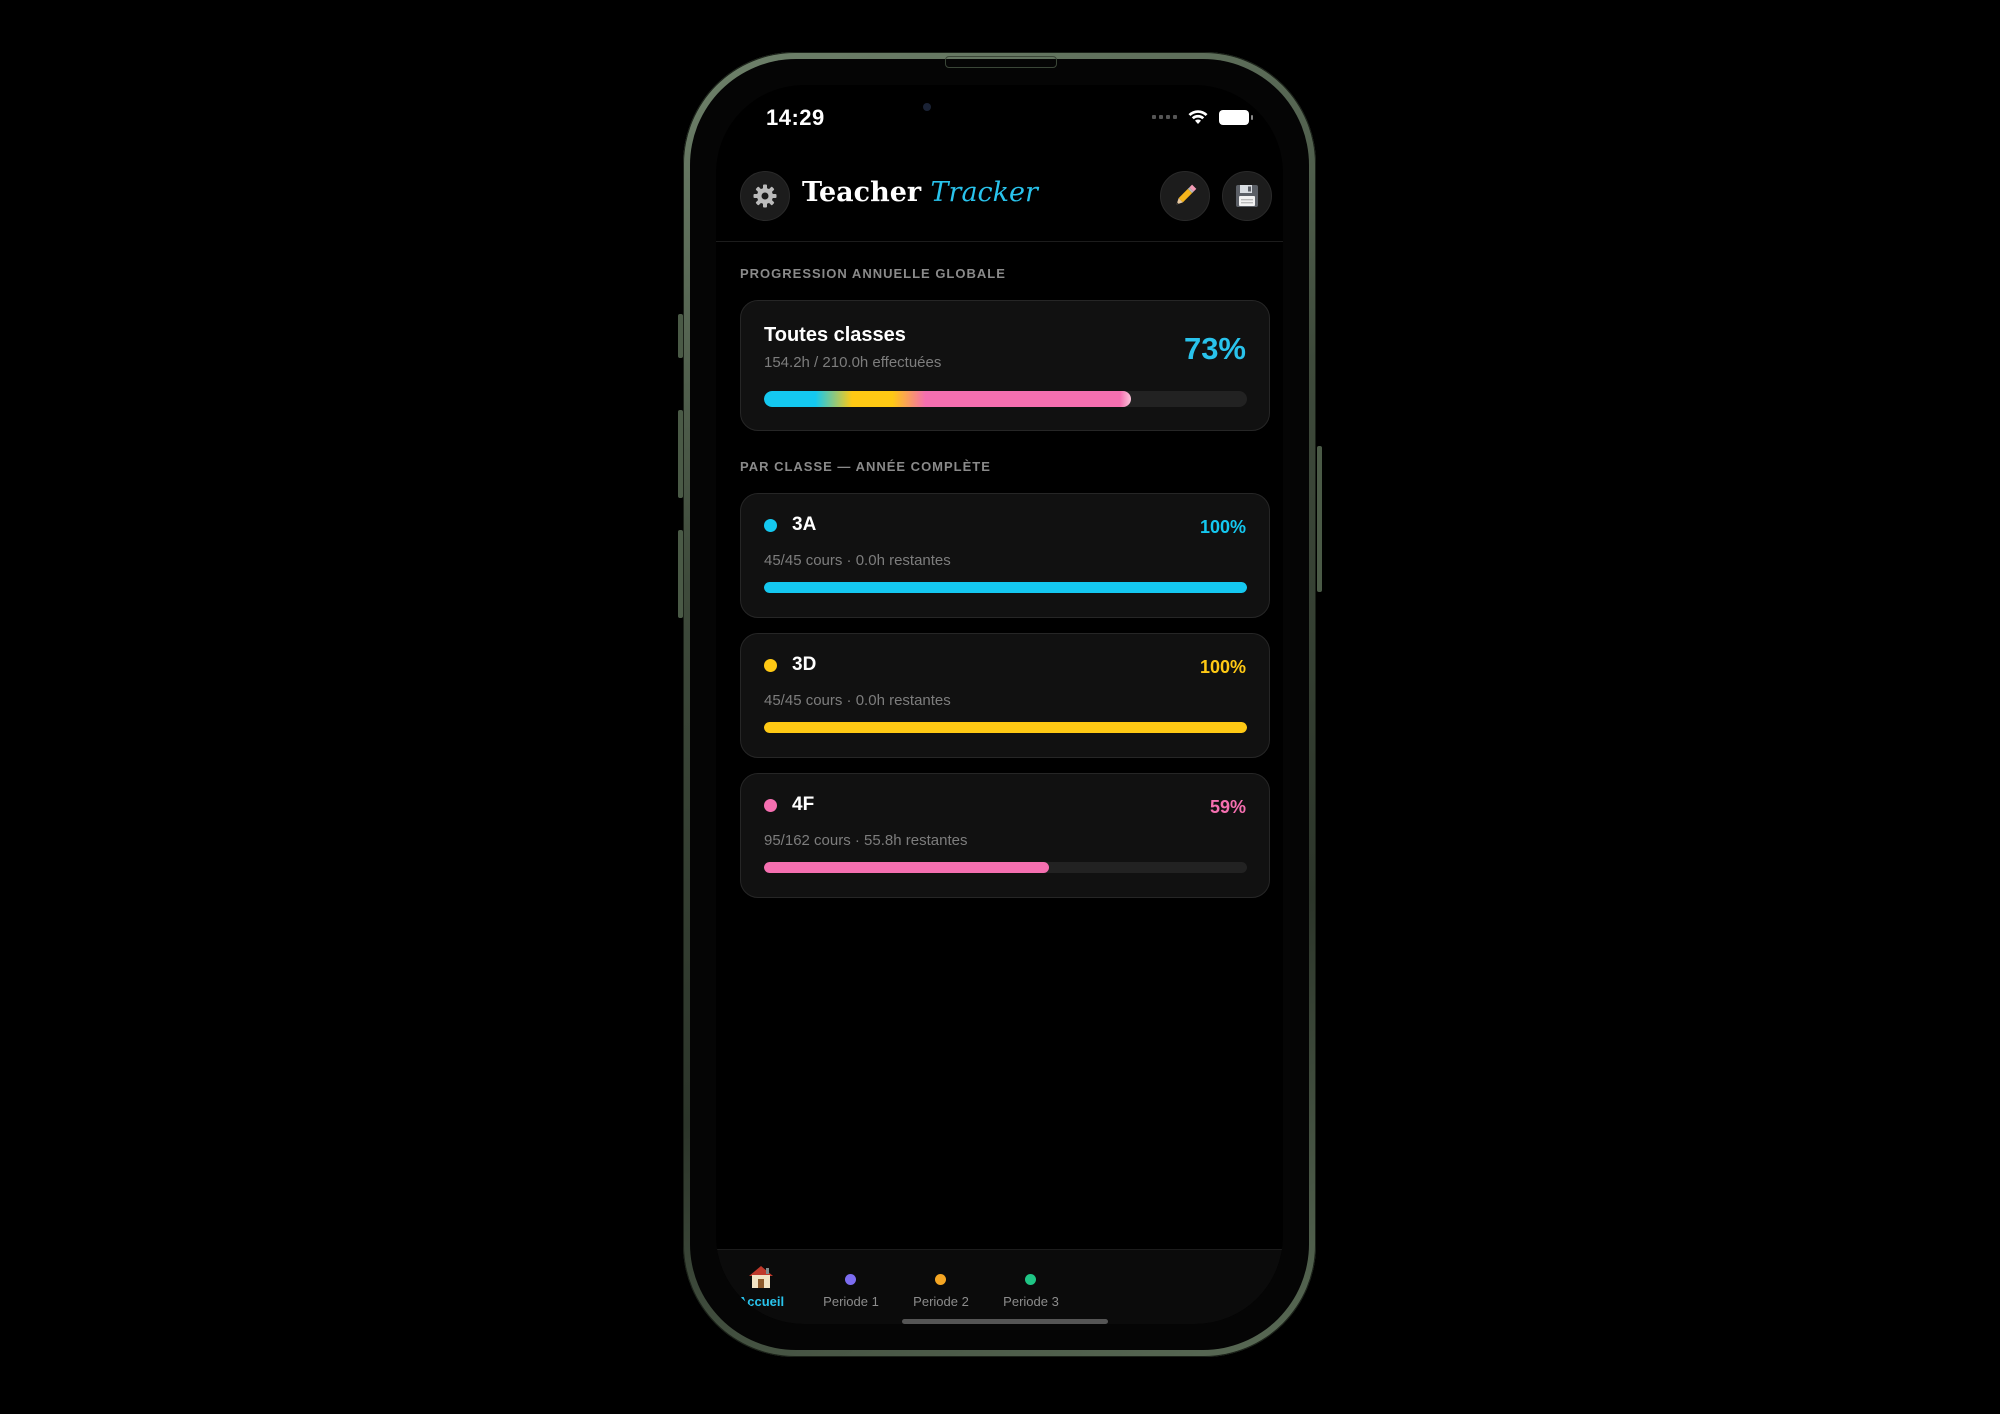  Describe the element at coordinates (862, 192) in the screenshot. I see `app-title-main: Teacher` at that location.